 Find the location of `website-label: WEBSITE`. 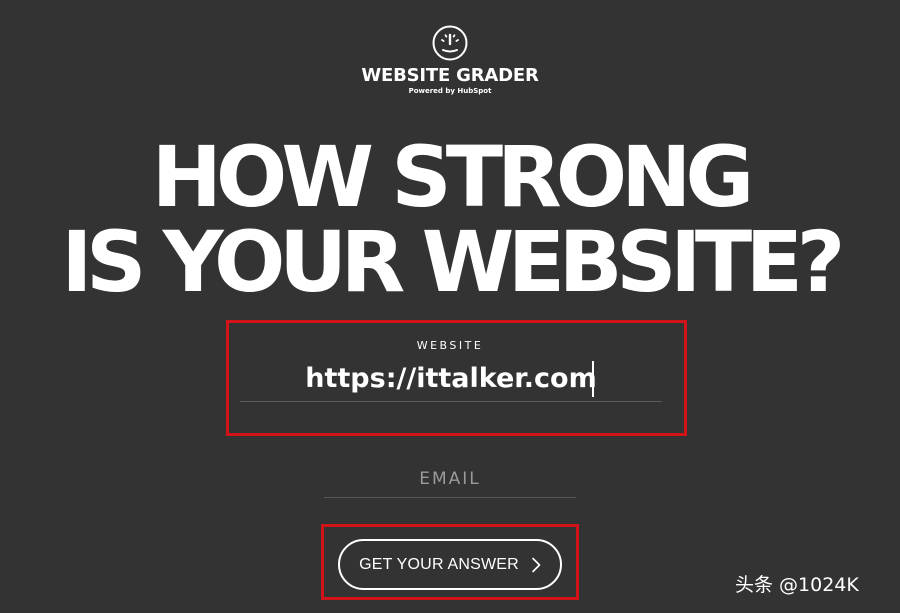

website-label: WEBSITE is located at coordinates (450, 345).